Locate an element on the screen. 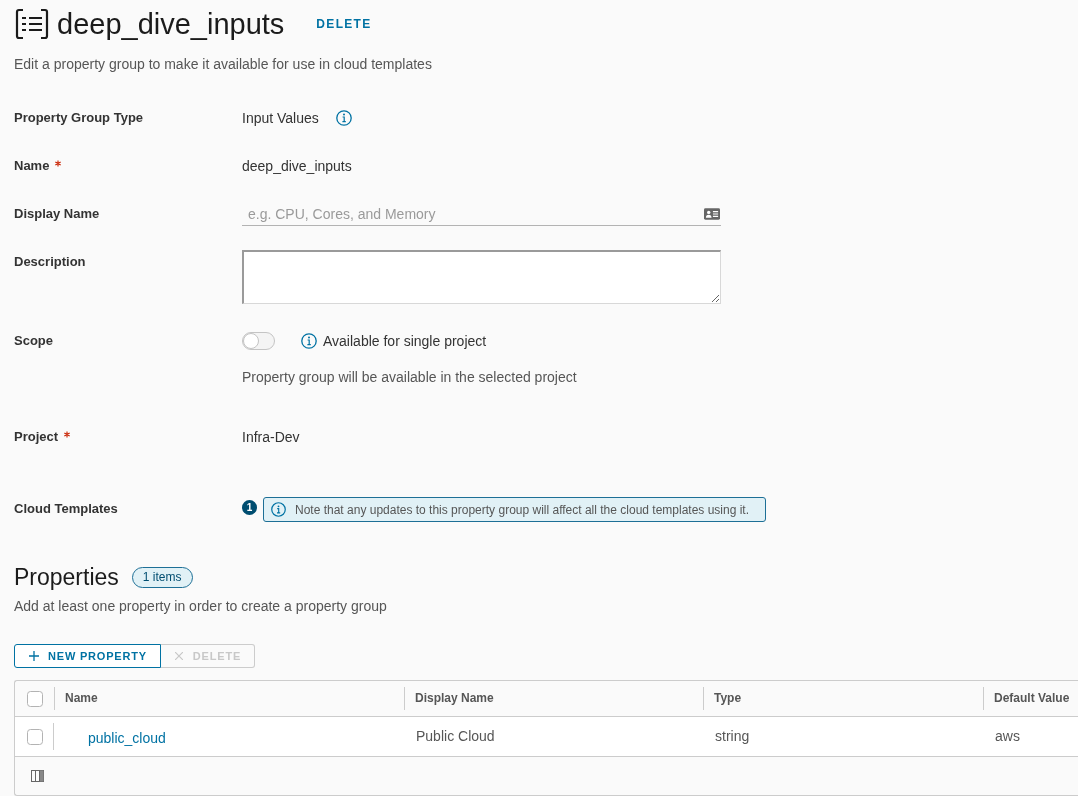 This screenshot has height=796, width=1078. columns-icon is located at coordinates (37, 776).